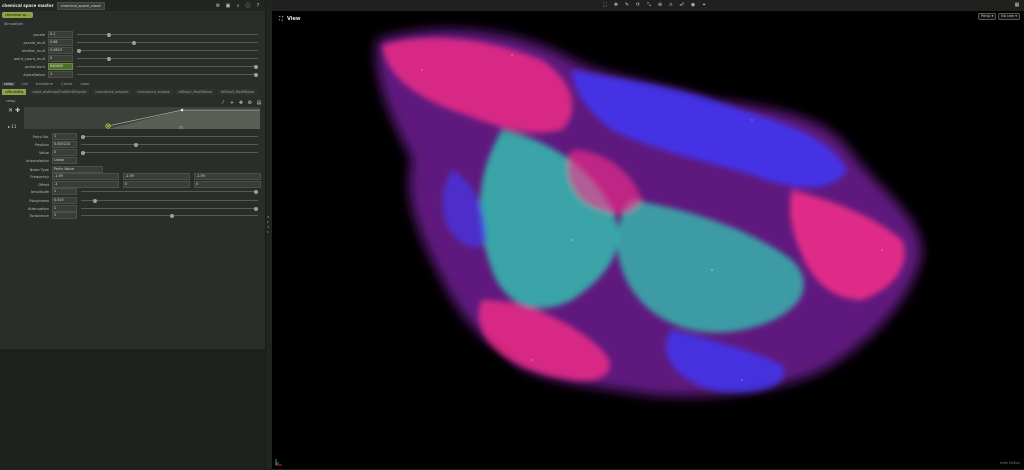 The width and height of the screenshot is (1024, 470). Describe the element at coordinates (64, 215) in the screenshot. I see `turbulence-field: 5` at that location.